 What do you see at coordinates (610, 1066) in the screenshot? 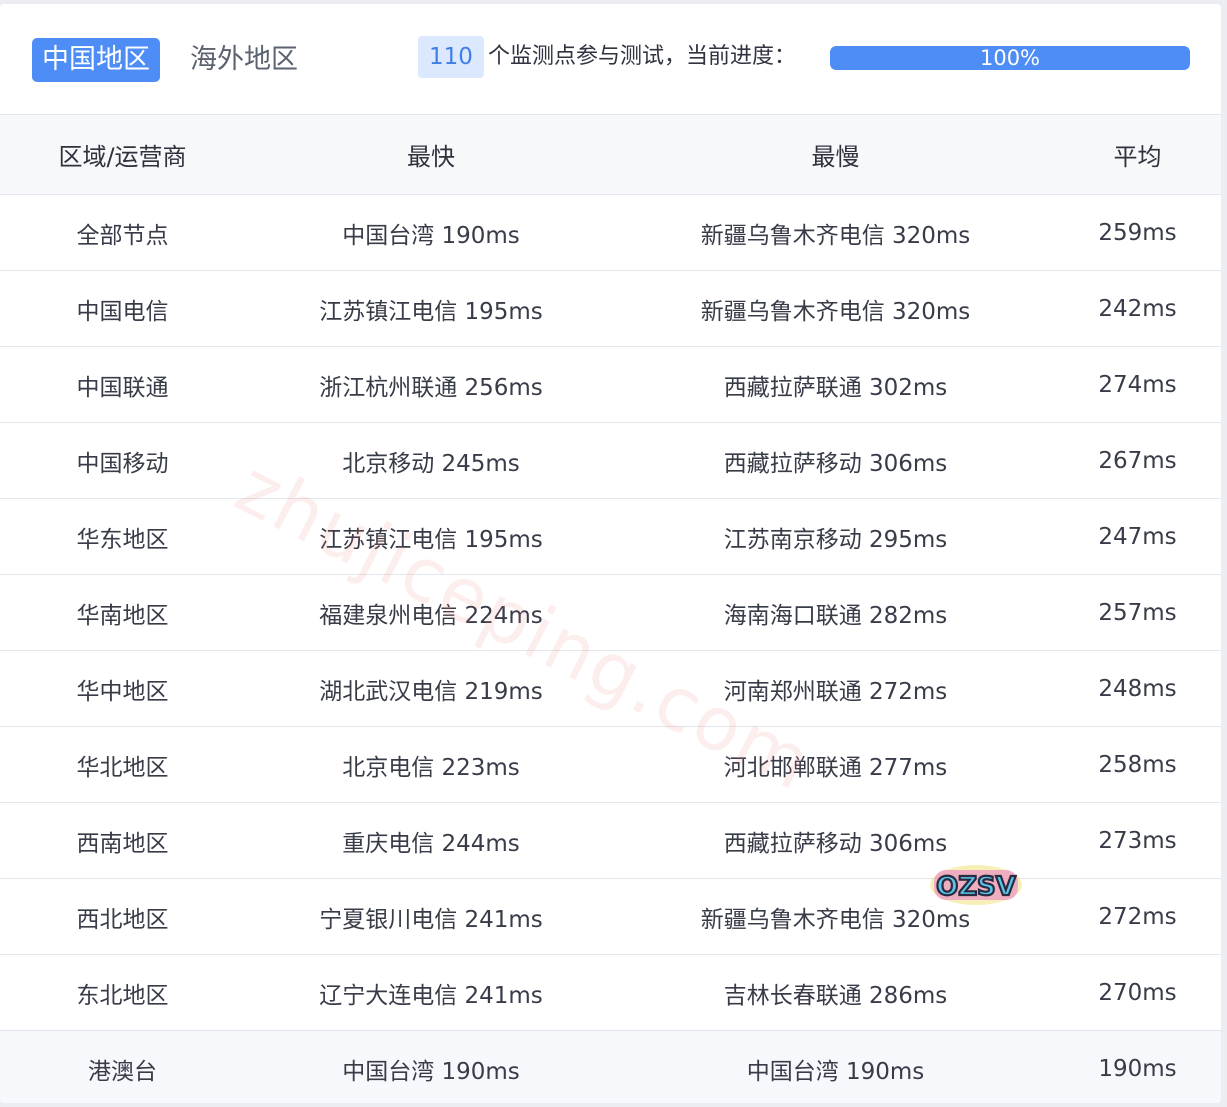
I see `table-row: 港澳台 中国台湾 190ms 中国台湾 190ms 190ms` at bounding box center [610, 1066].